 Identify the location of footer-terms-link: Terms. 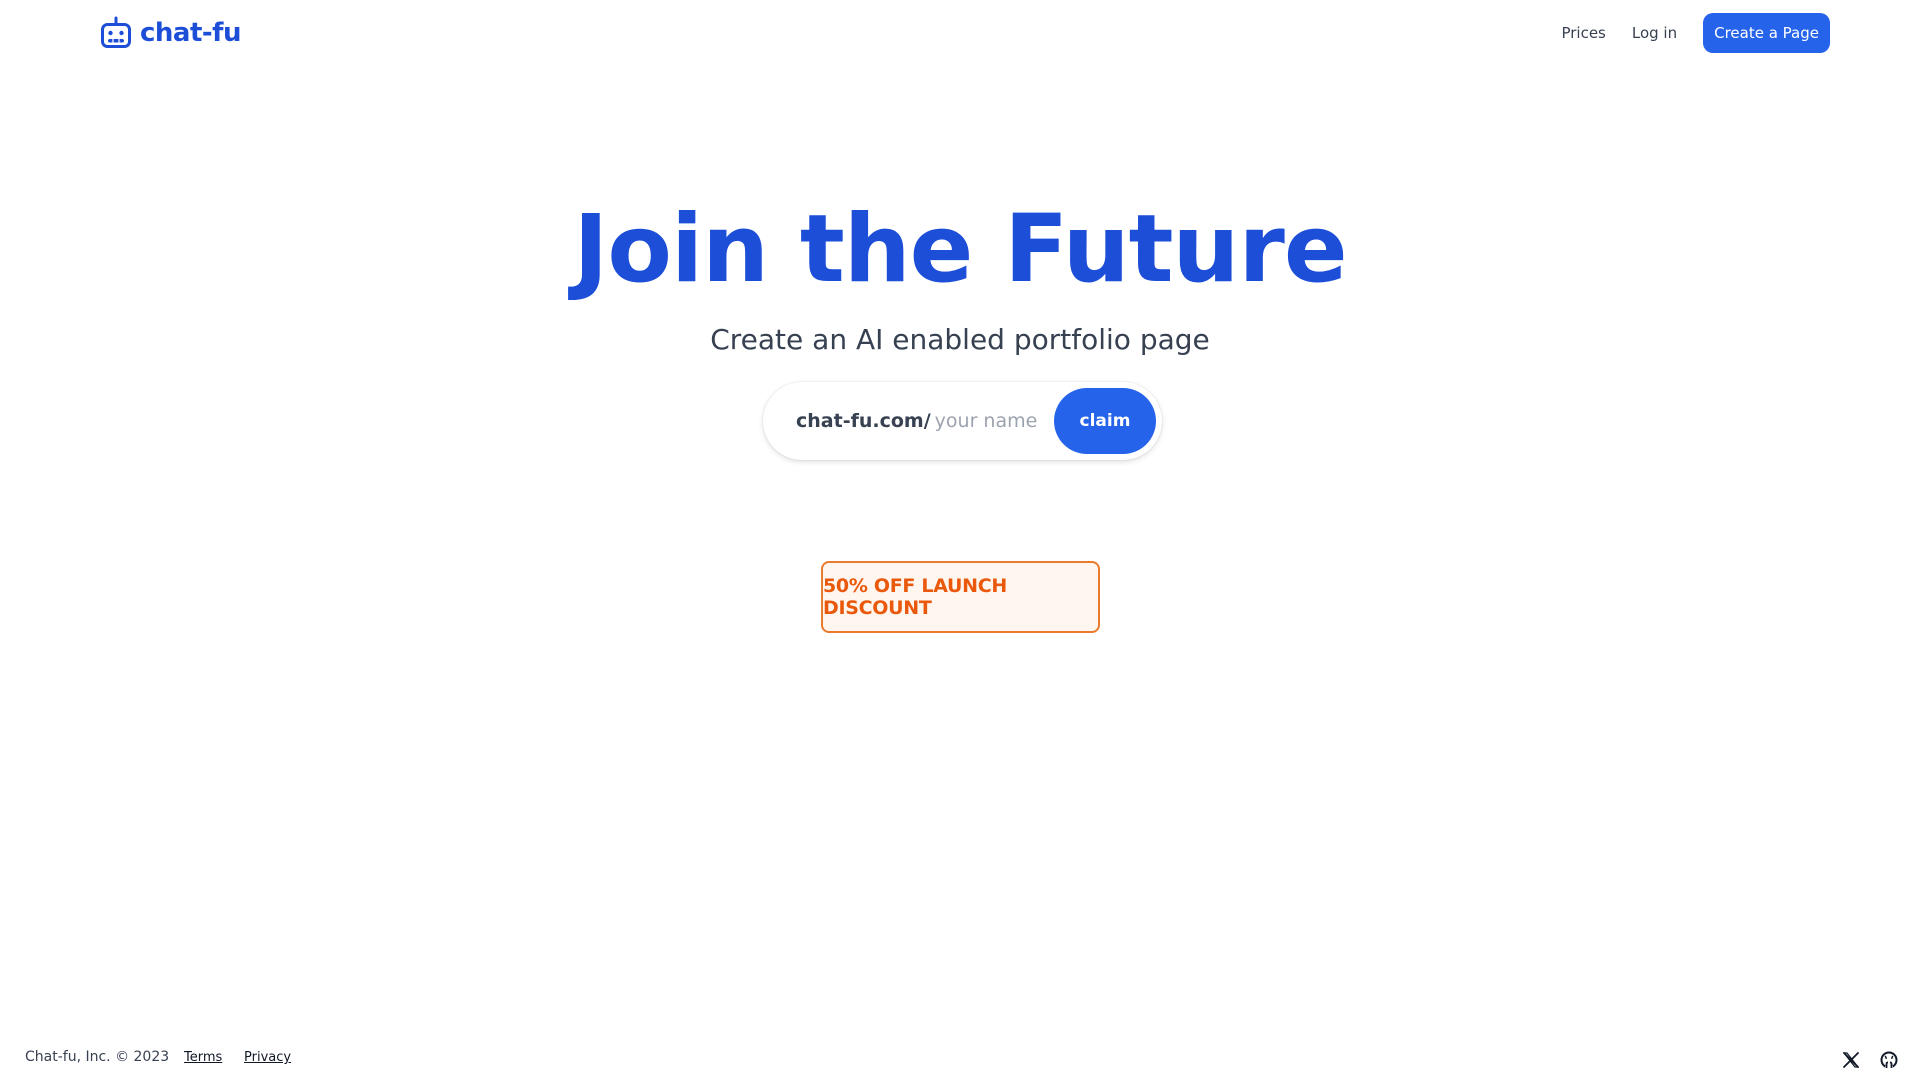
(203, 1057).